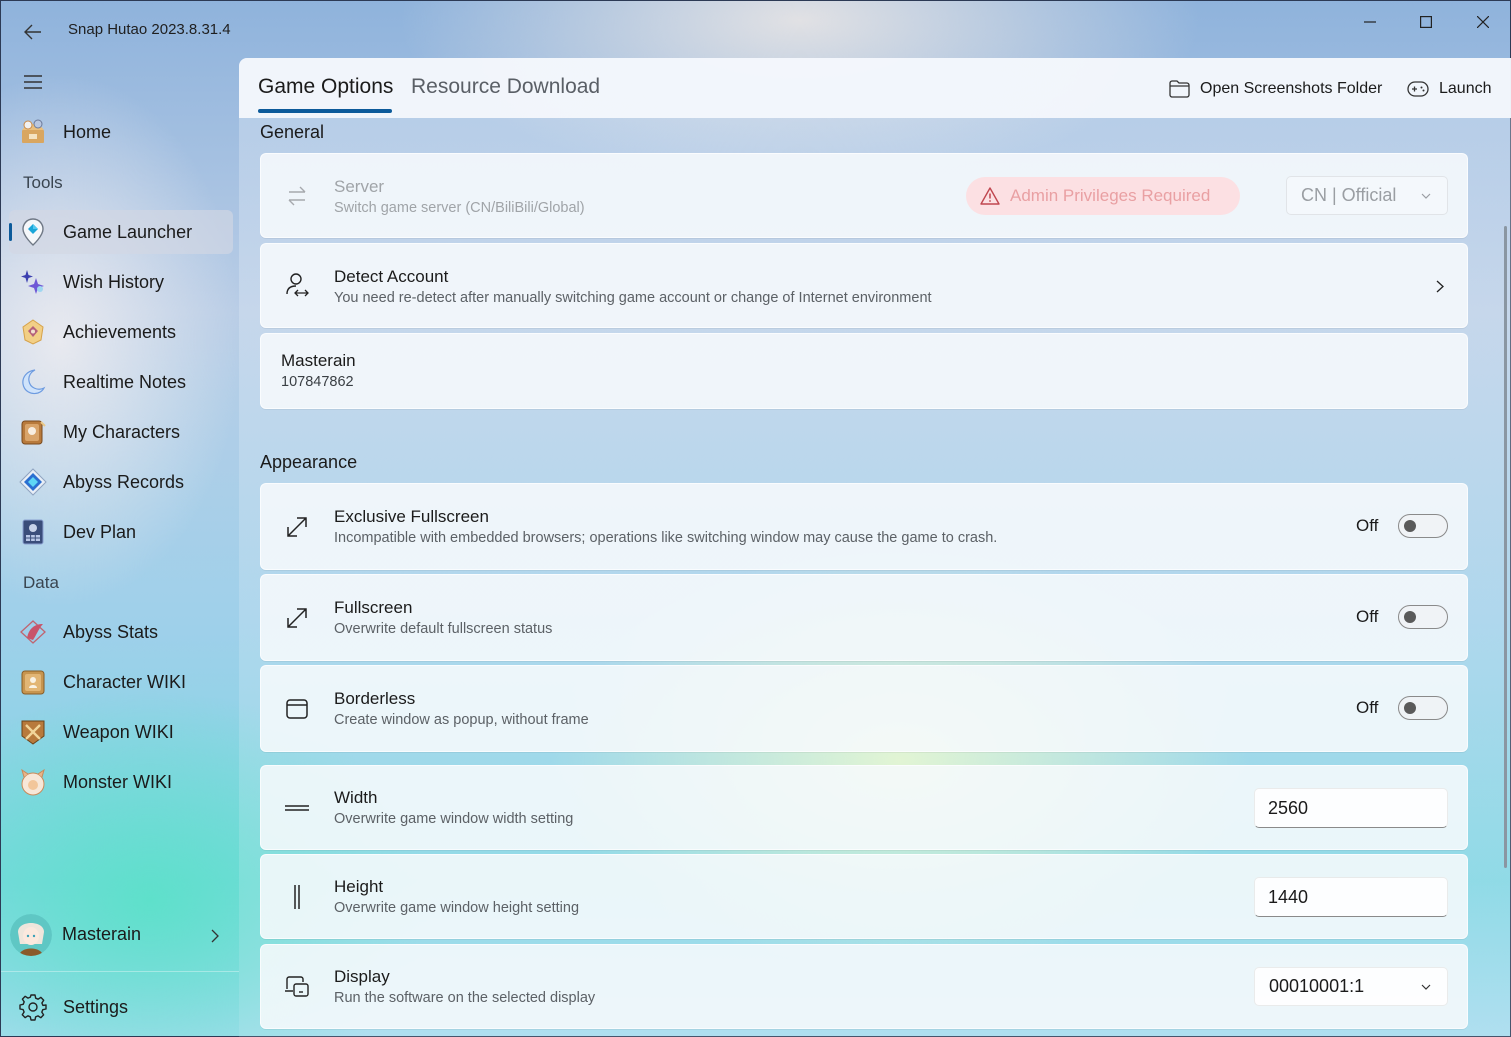 This screenshot has height=1037, width=1511. Describe the element at coordinates (1423, 526) in the screenshot. I see `exclusive-fullscreen-toggle` at that location.